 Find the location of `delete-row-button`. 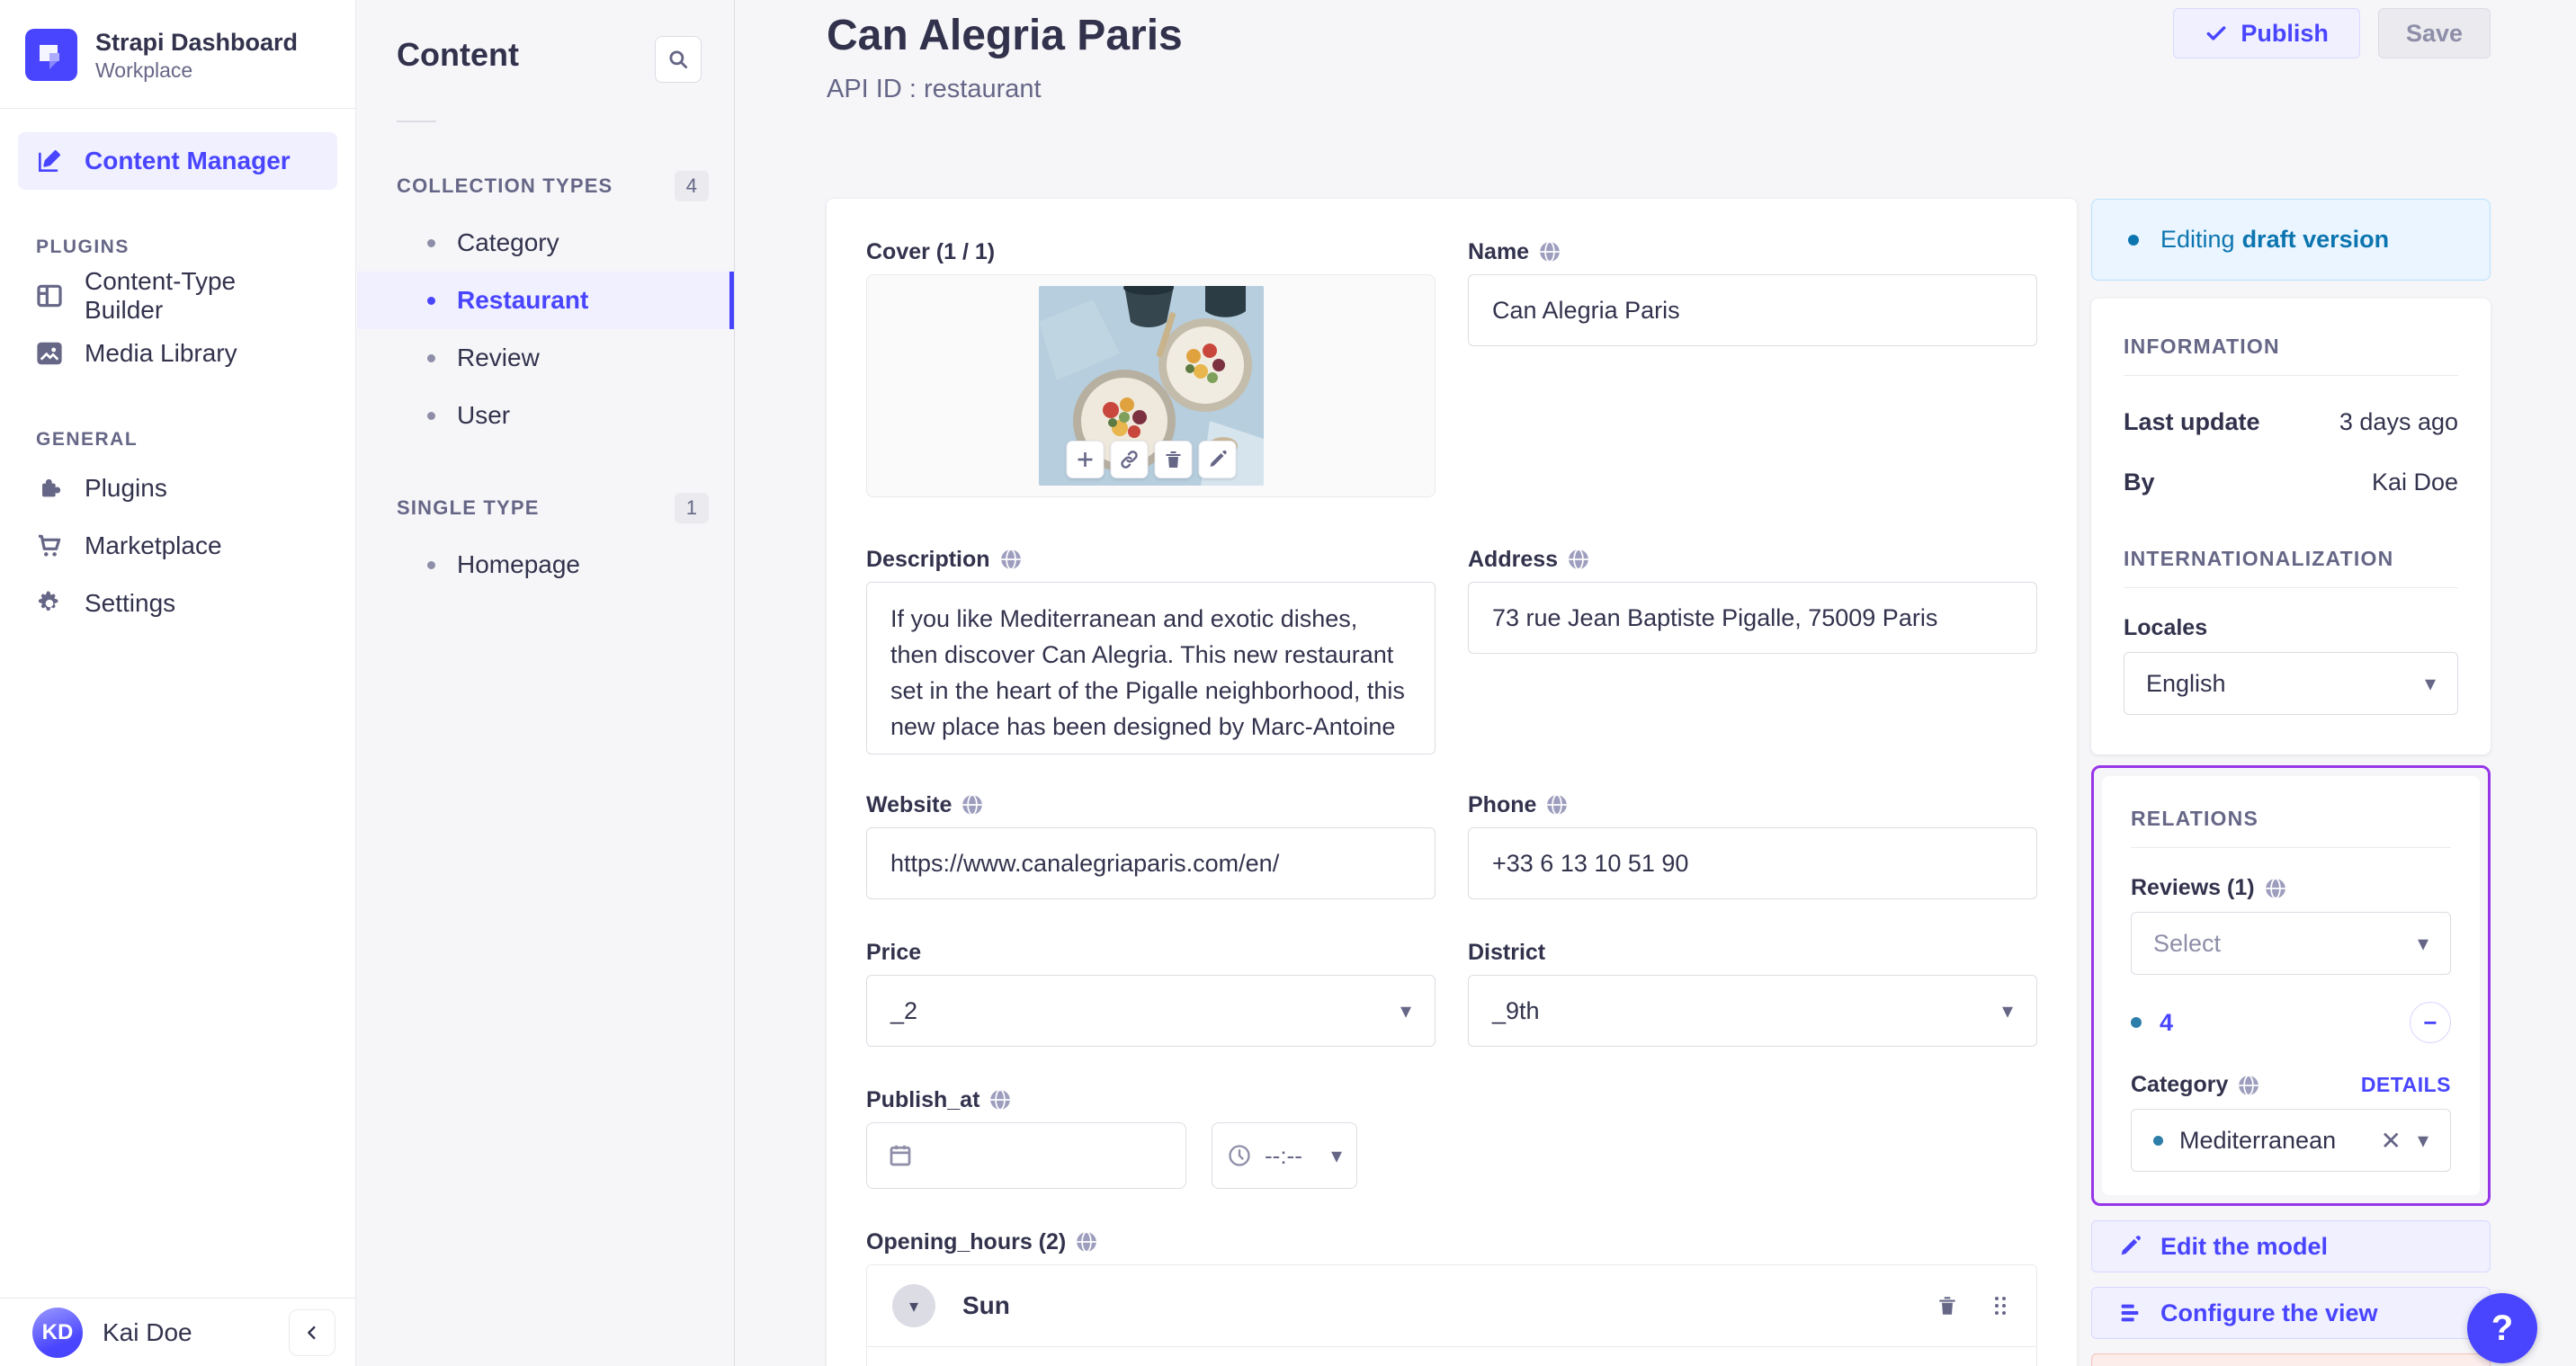

delete-row-button is located at coordinates (1948, 1305).